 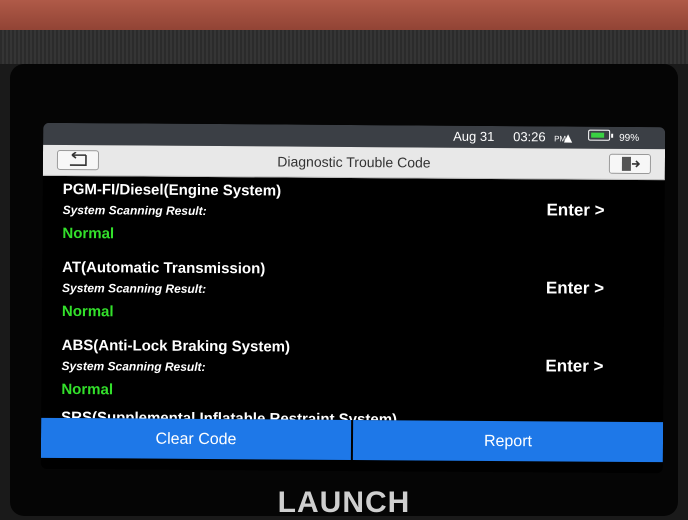 I want to click on system-name: AT(Automatic Transmission), so click(x=164, y=268).